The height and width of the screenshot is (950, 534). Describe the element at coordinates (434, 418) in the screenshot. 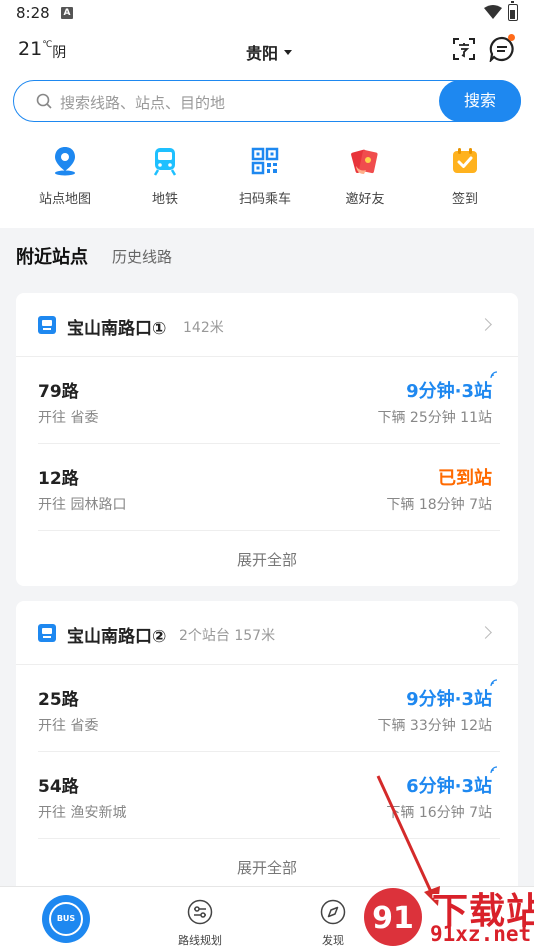

I see `route-next-bus: 下辆 25分钟 11站` at that location.